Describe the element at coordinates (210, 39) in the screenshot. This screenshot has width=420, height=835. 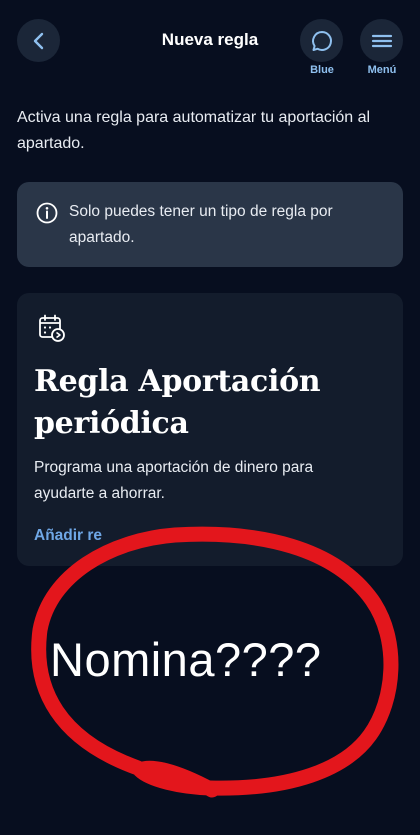
I see `page-title: Nueva regla` at that location.